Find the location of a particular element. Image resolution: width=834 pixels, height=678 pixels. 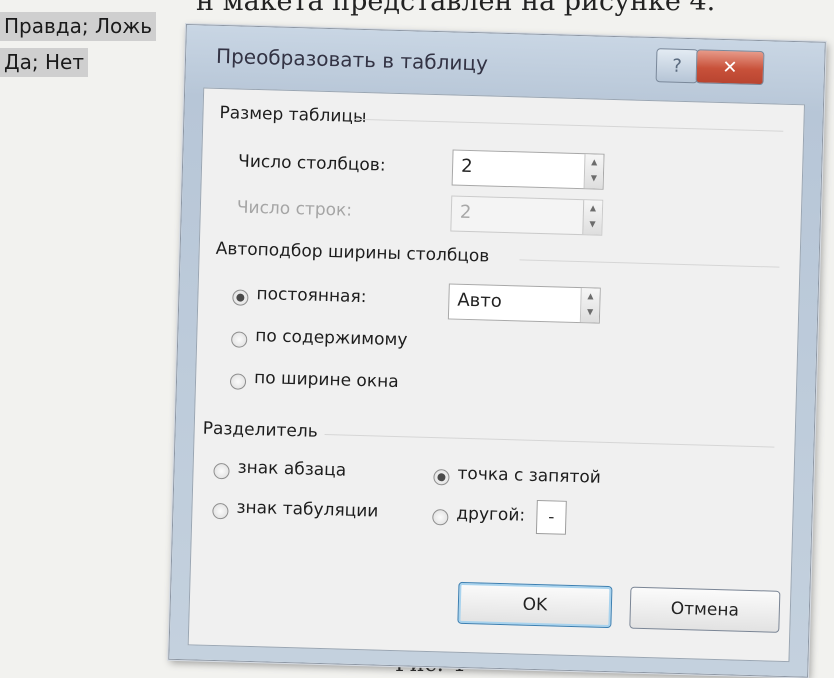

tab-char-radio is located at coordinates (220, 511).